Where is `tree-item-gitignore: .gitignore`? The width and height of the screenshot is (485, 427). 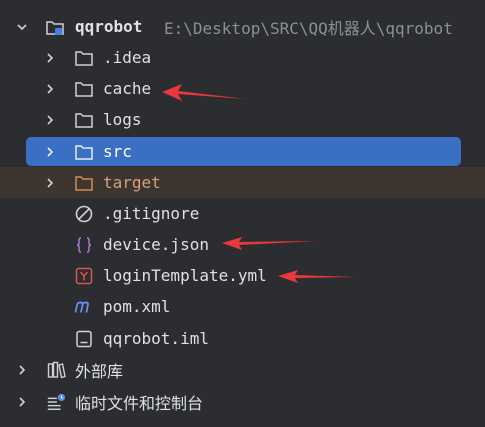 tree-item-gitignore: .gitignore is located at coordinates (242, 213).